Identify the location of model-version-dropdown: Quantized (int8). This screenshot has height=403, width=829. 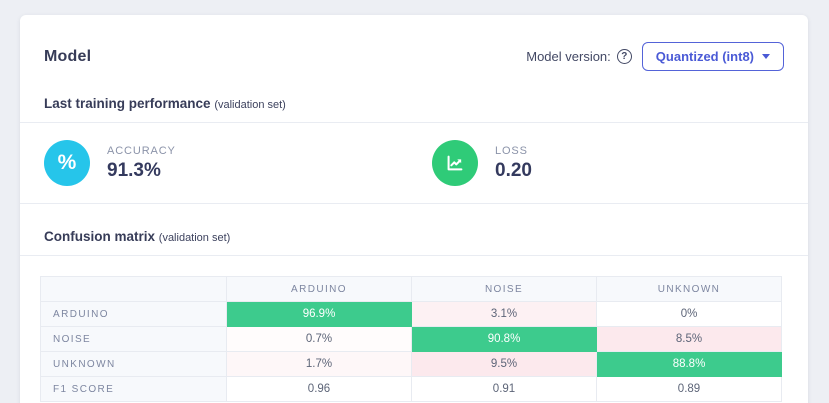
(712, 56).